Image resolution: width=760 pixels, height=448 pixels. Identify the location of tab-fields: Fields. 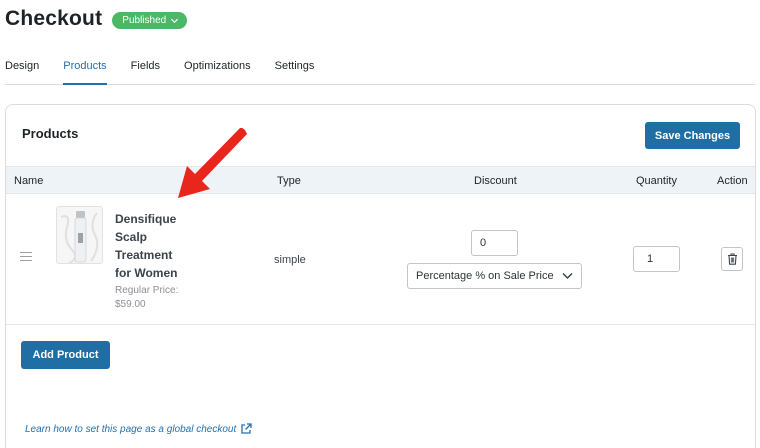
(145, 71).